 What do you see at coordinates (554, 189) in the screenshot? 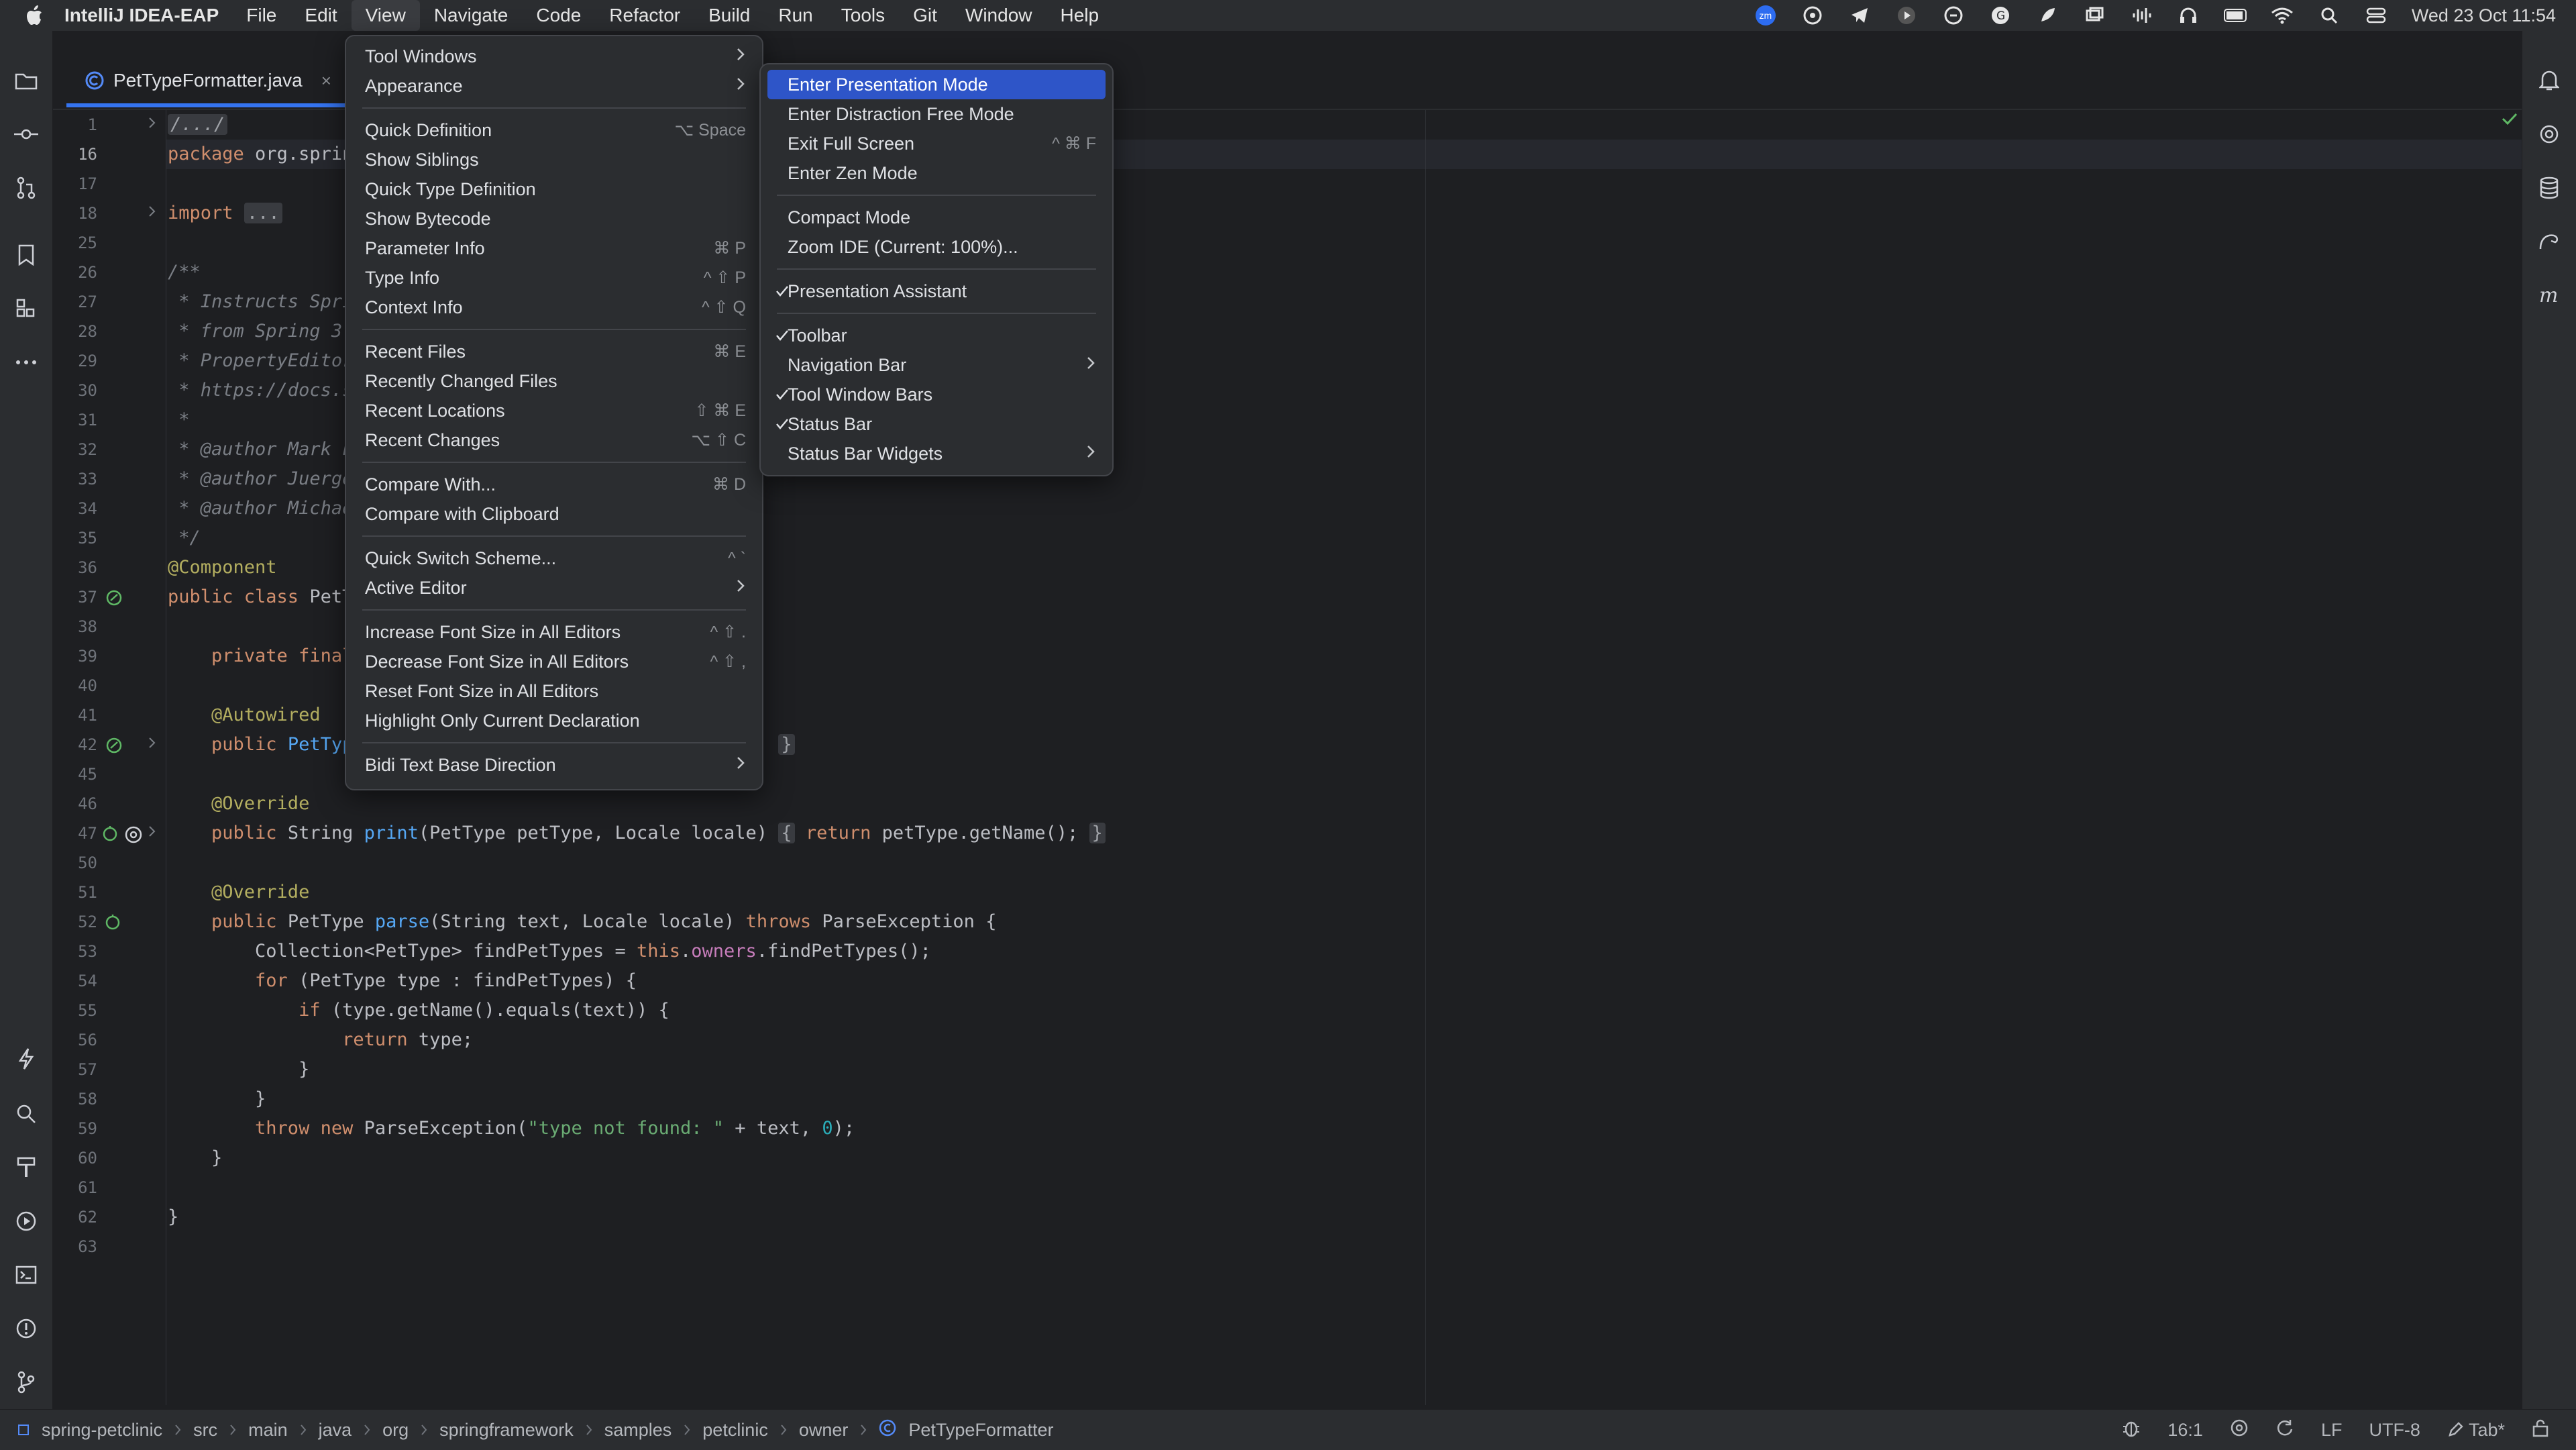
I see `view-menu-item: Quick Type Definition` at bounding box center [554, 189].